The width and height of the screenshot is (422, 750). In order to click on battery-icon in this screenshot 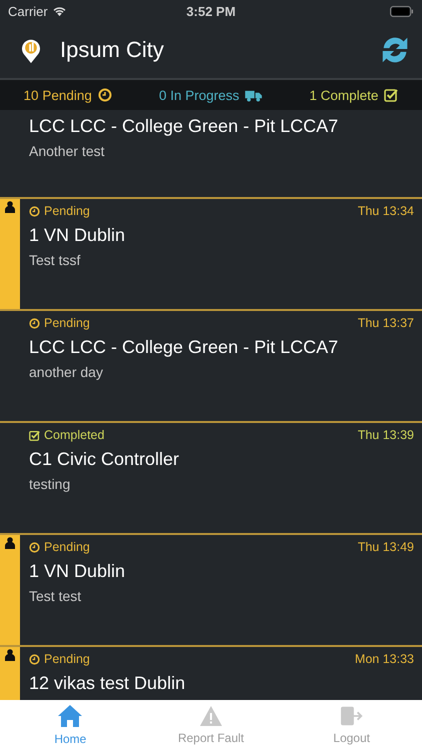, I will do `click(402, 11)`.